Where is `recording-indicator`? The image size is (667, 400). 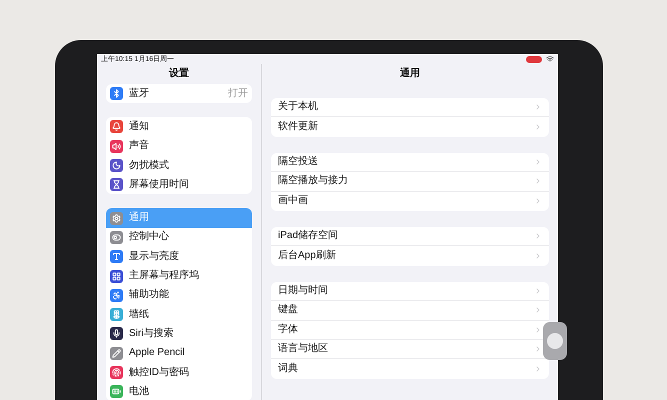 recording-indicator is located at coordinates (534, 59).